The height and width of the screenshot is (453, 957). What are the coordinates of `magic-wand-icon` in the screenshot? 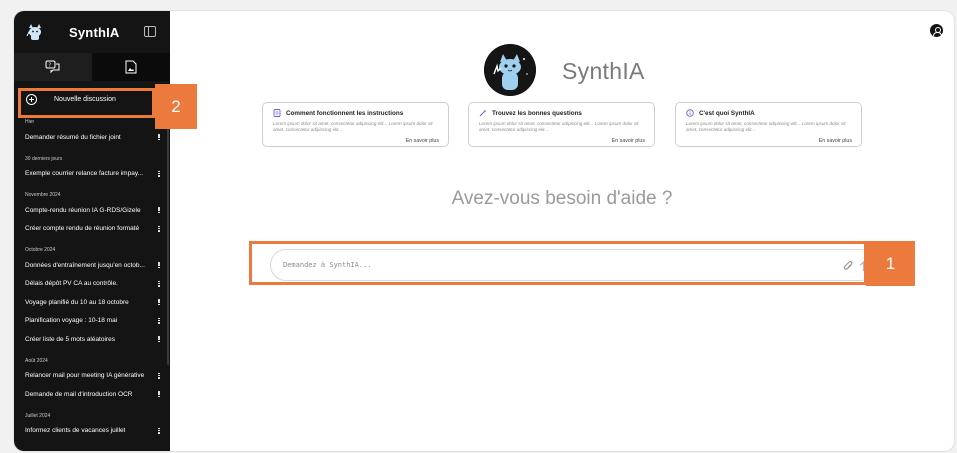 It's located at (483, 113).